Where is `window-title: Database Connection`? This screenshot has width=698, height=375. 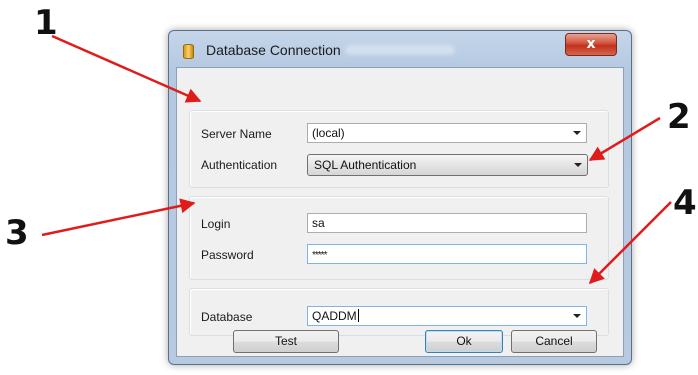
window-title: Database Connection is located at coordinates (273, 50).